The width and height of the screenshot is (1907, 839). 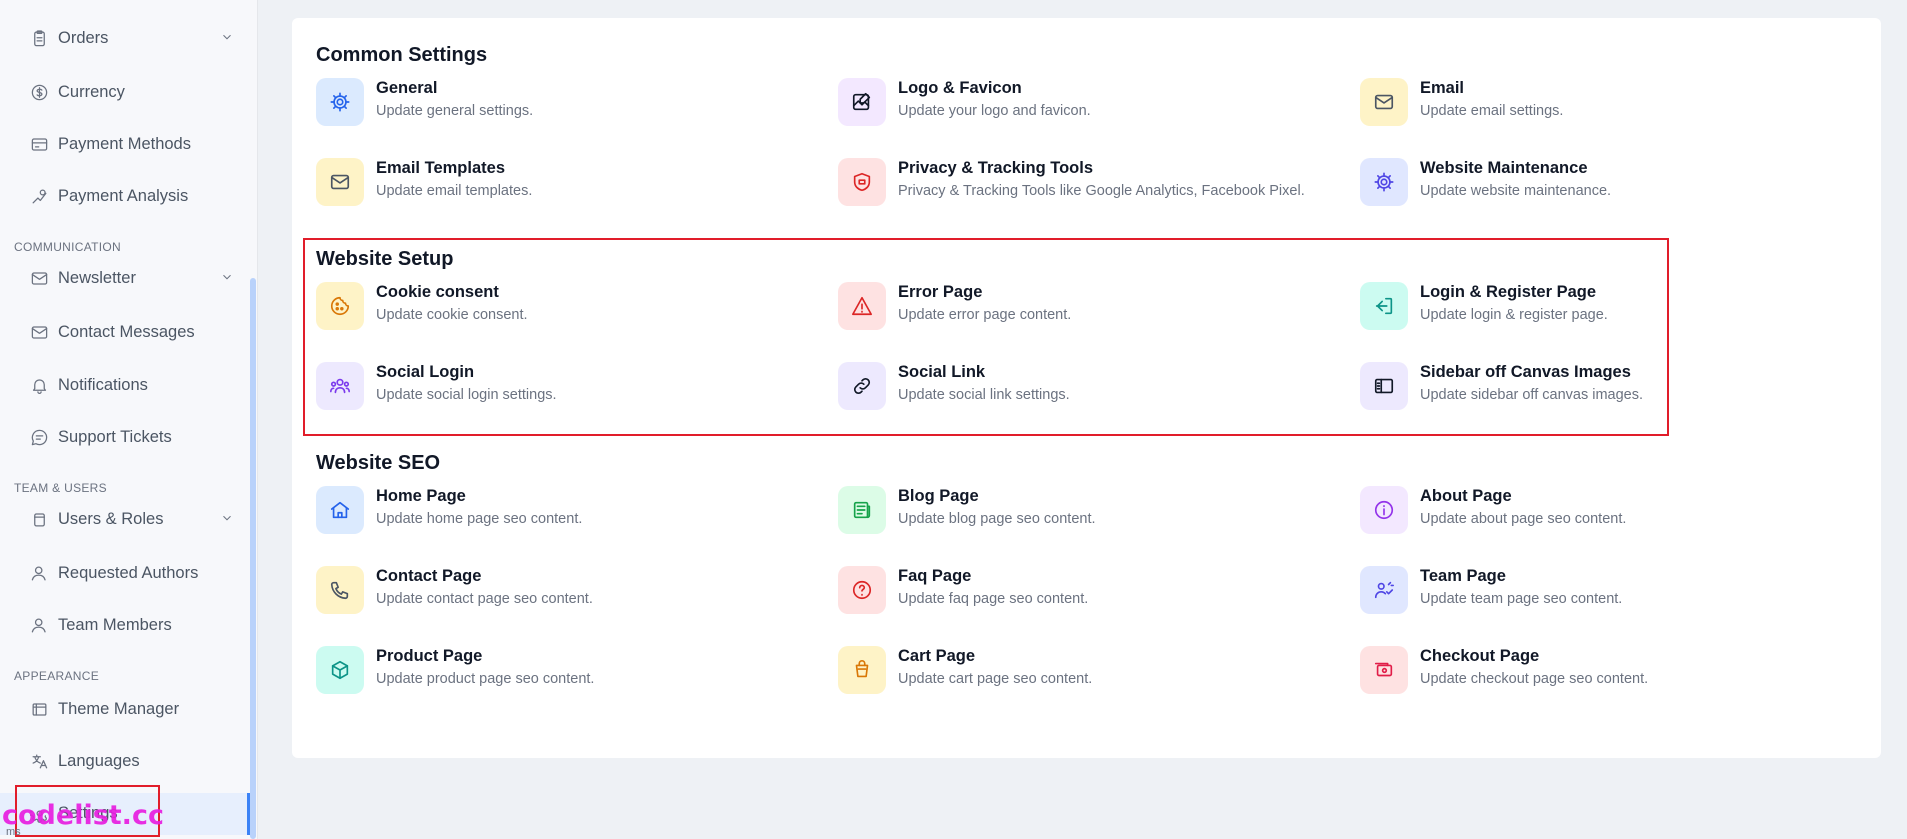 I want to click on settings-card-team-page: Team Page Update team page seo content., so click(x=1610, y=594).